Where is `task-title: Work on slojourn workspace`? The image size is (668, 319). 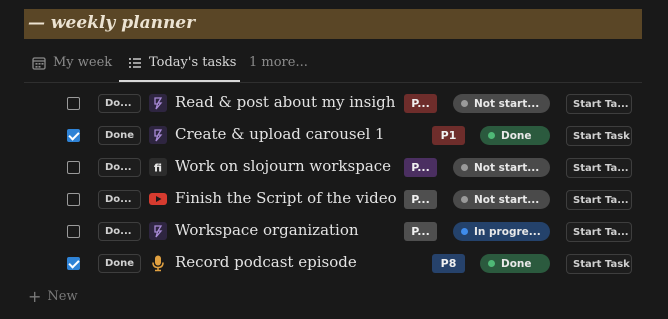 task-title: Work on slojourn workspace is located at coordinates (283, 166).